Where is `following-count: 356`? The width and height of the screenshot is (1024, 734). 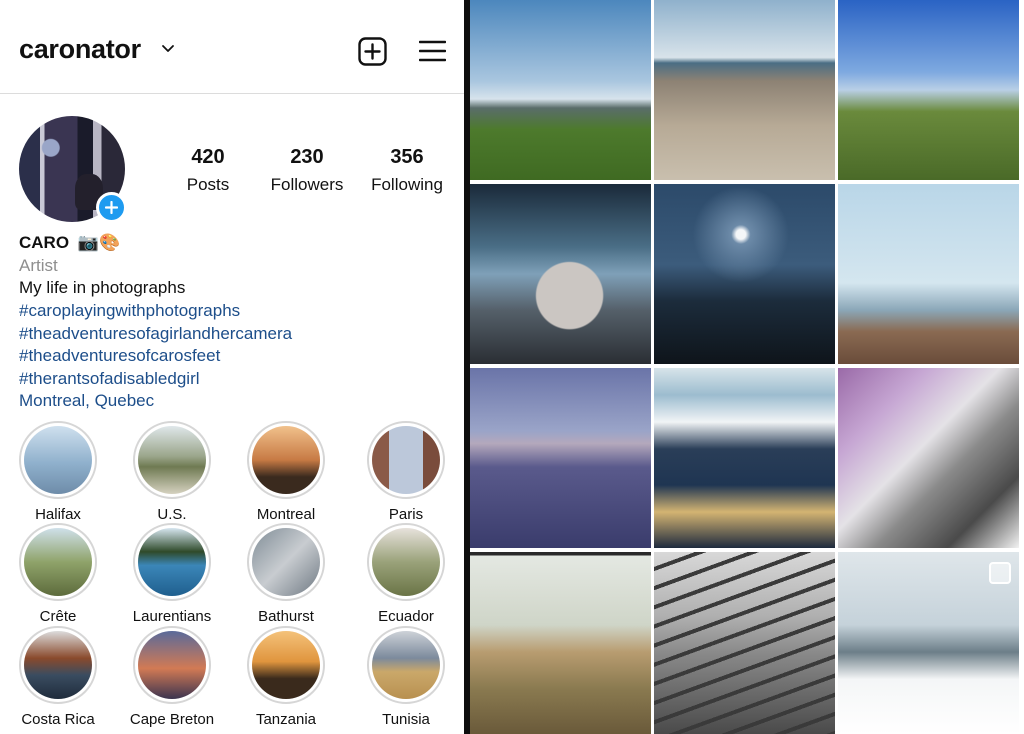 following-count: 356 is located at coordinates (407, 157).